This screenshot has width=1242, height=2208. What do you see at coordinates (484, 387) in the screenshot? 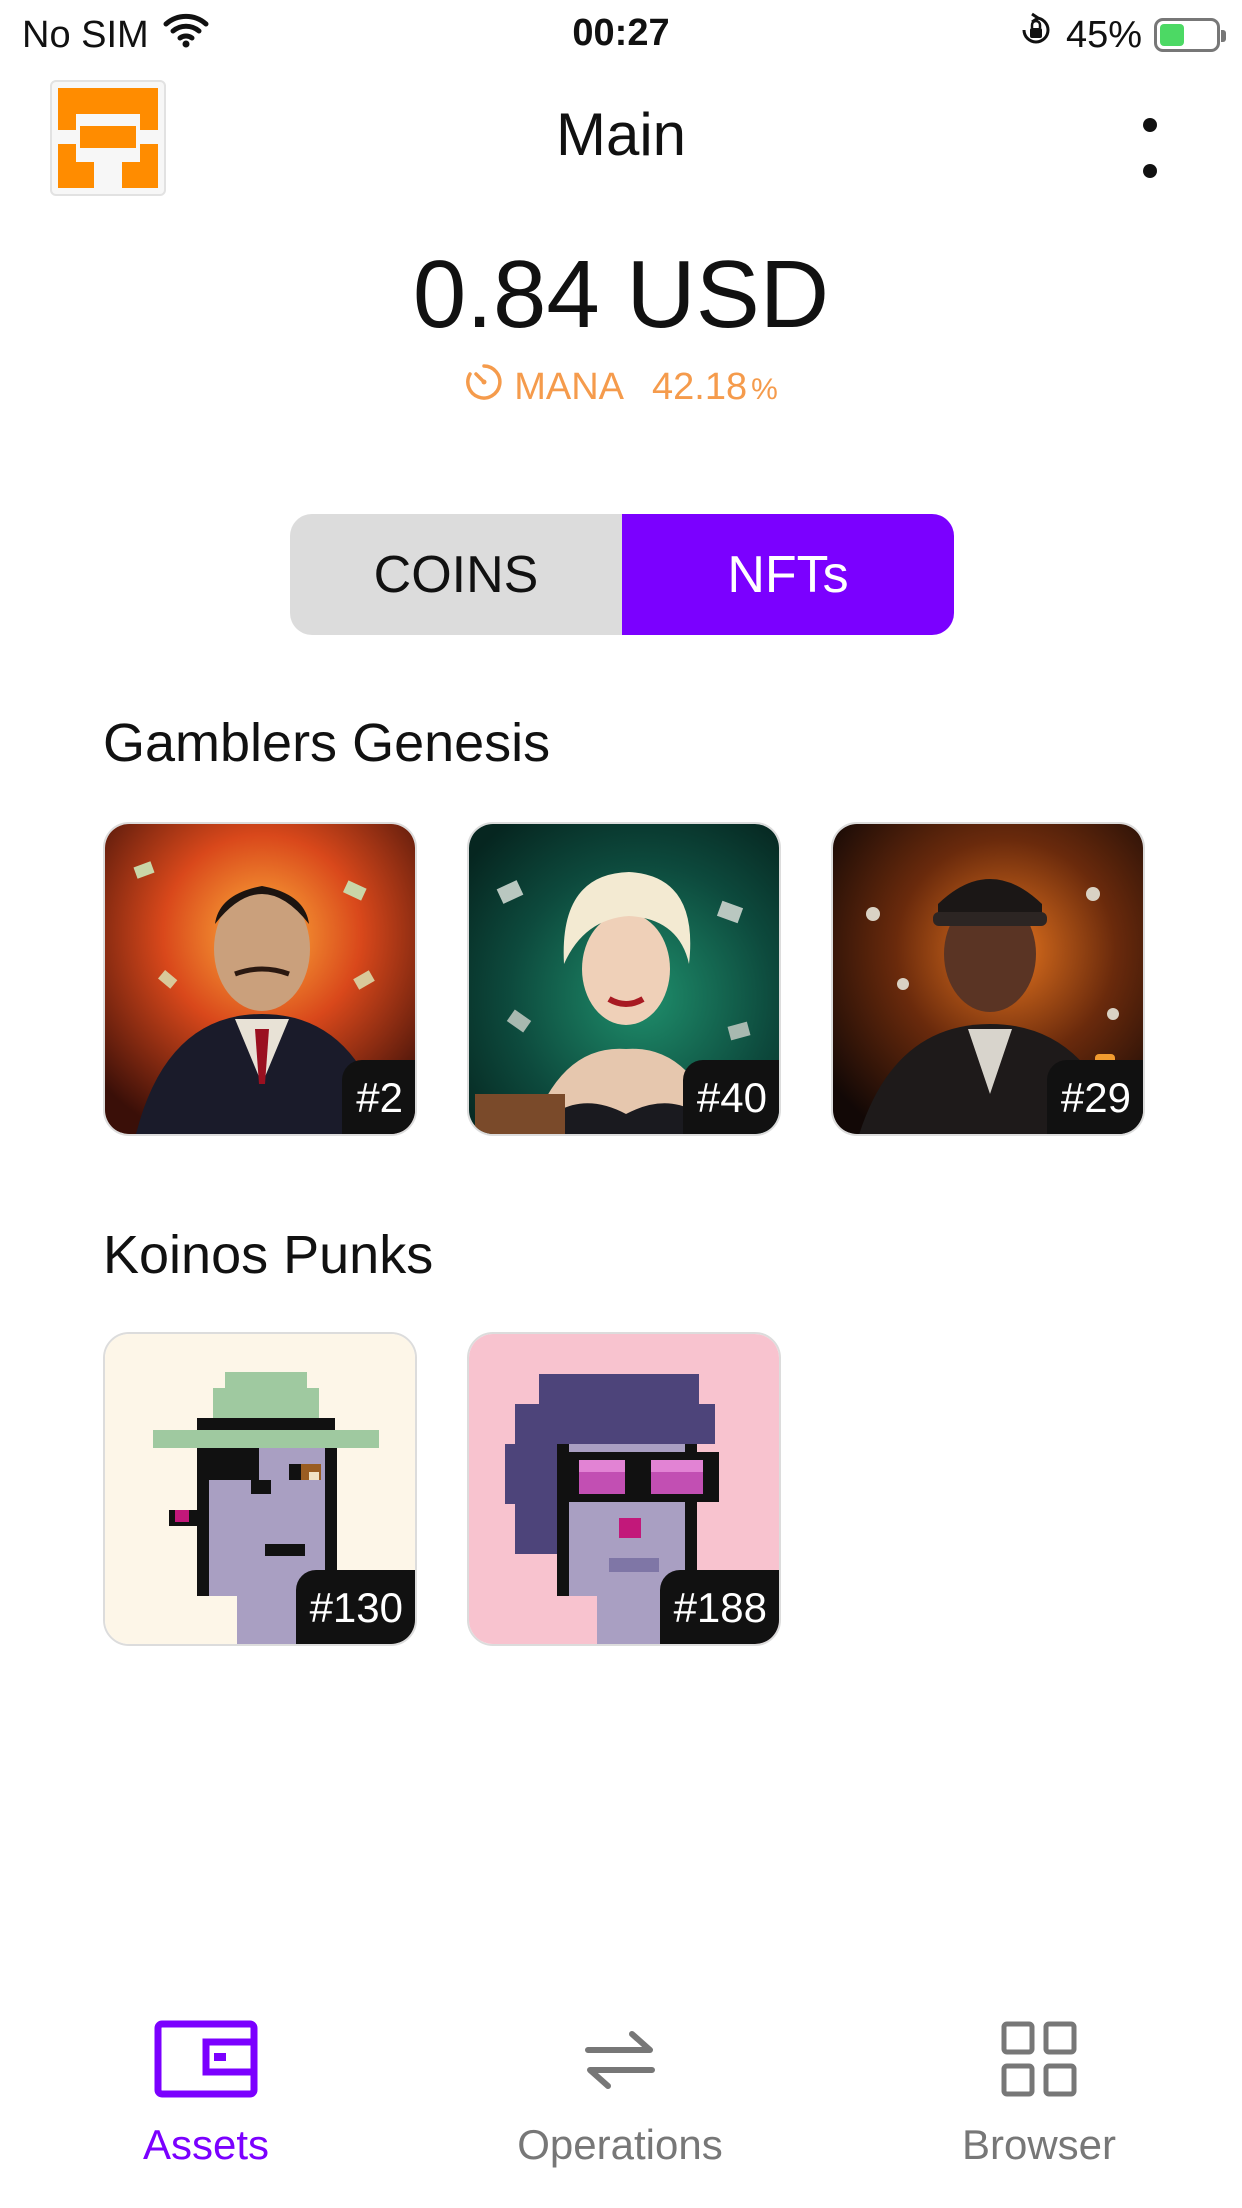
I see `timer-icon` at bounding box center [484, 387].